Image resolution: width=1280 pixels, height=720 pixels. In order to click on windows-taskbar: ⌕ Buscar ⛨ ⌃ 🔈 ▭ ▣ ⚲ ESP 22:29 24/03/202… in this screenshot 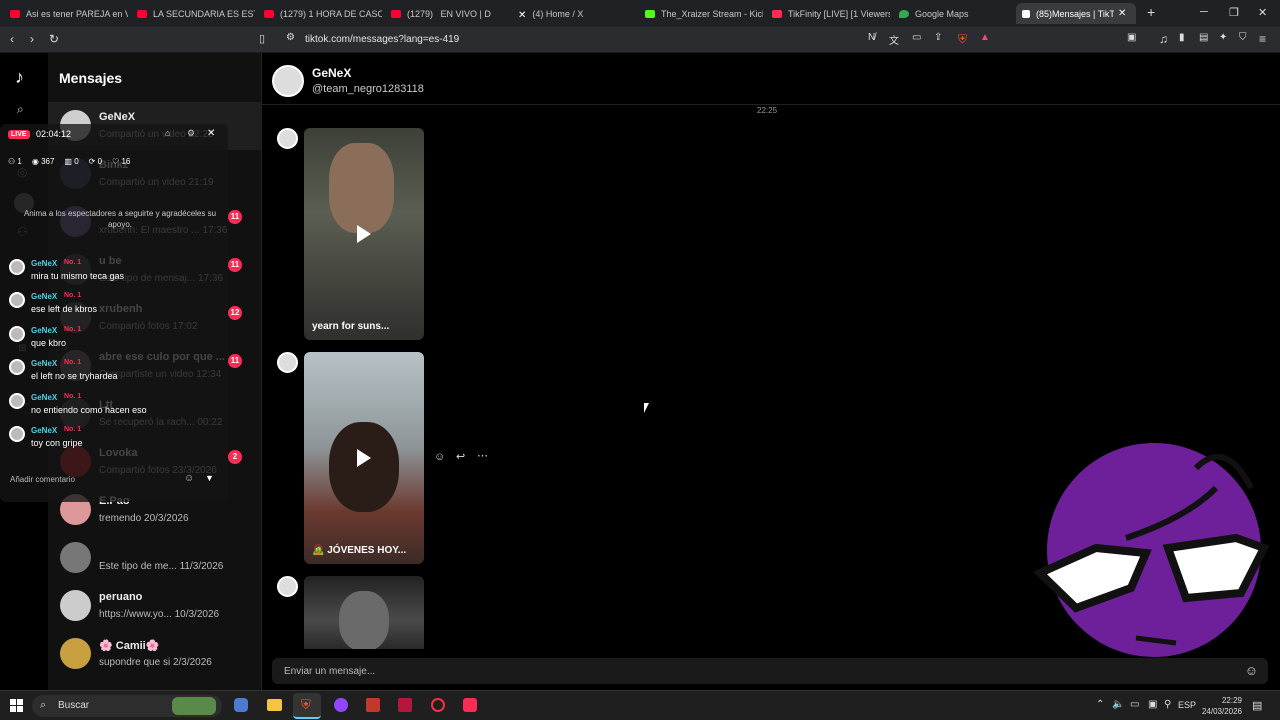, I will do `click(640, 705)`.